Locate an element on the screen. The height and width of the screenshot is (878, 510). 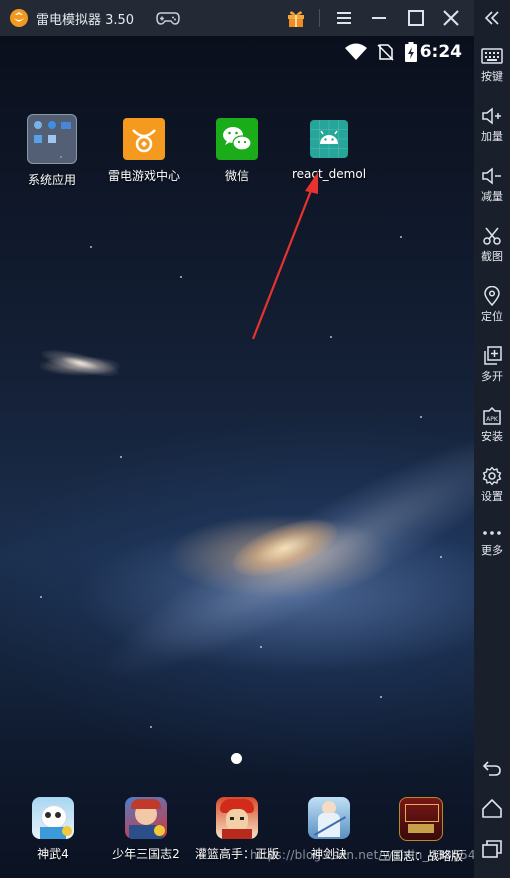
ldplayer-logo-icon is located at coordinates (19, 18).